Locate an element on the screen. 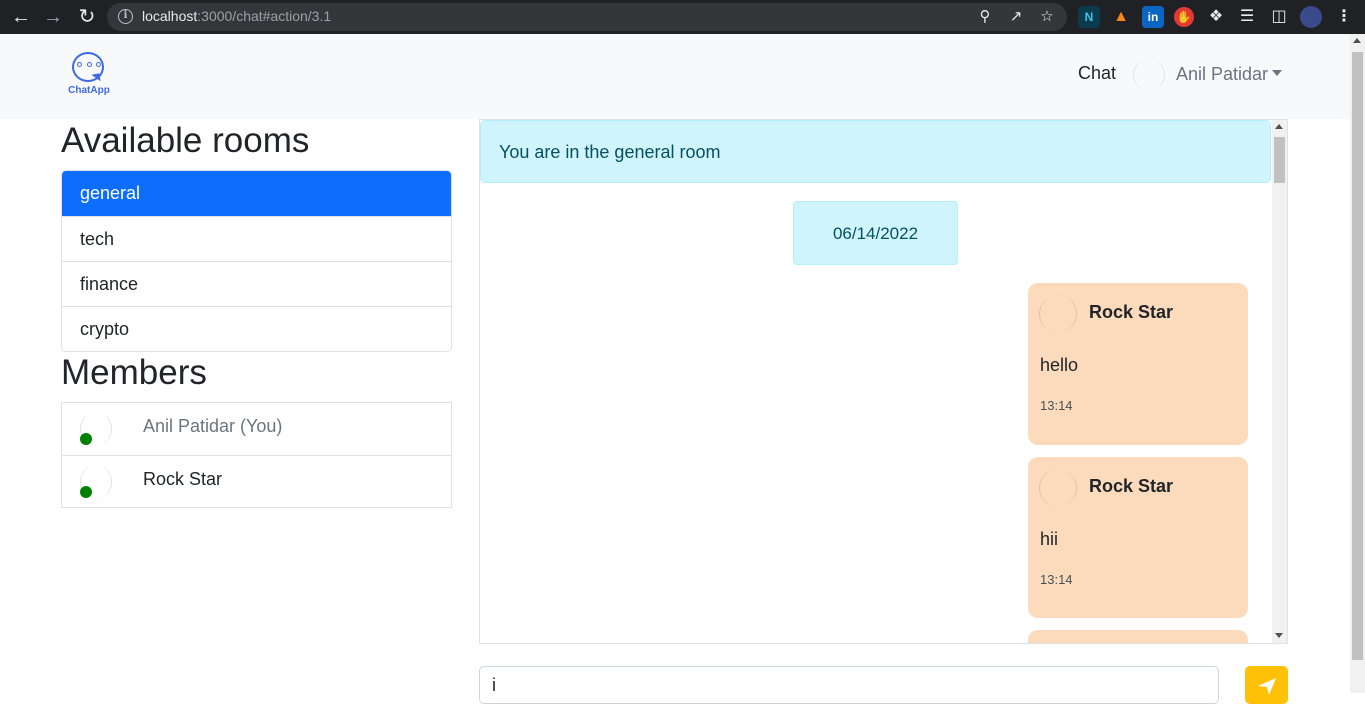 Image resolution: width=1365 pixels, height=704 pixels. message-input is located at coordinates (849, 685).